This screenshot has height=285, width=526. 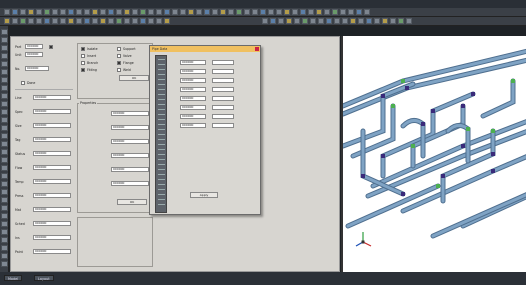 What do you see at coordinates (4, 80) in the screenshot?
I see `tool-7-icon` at bounding box center [4, 80].